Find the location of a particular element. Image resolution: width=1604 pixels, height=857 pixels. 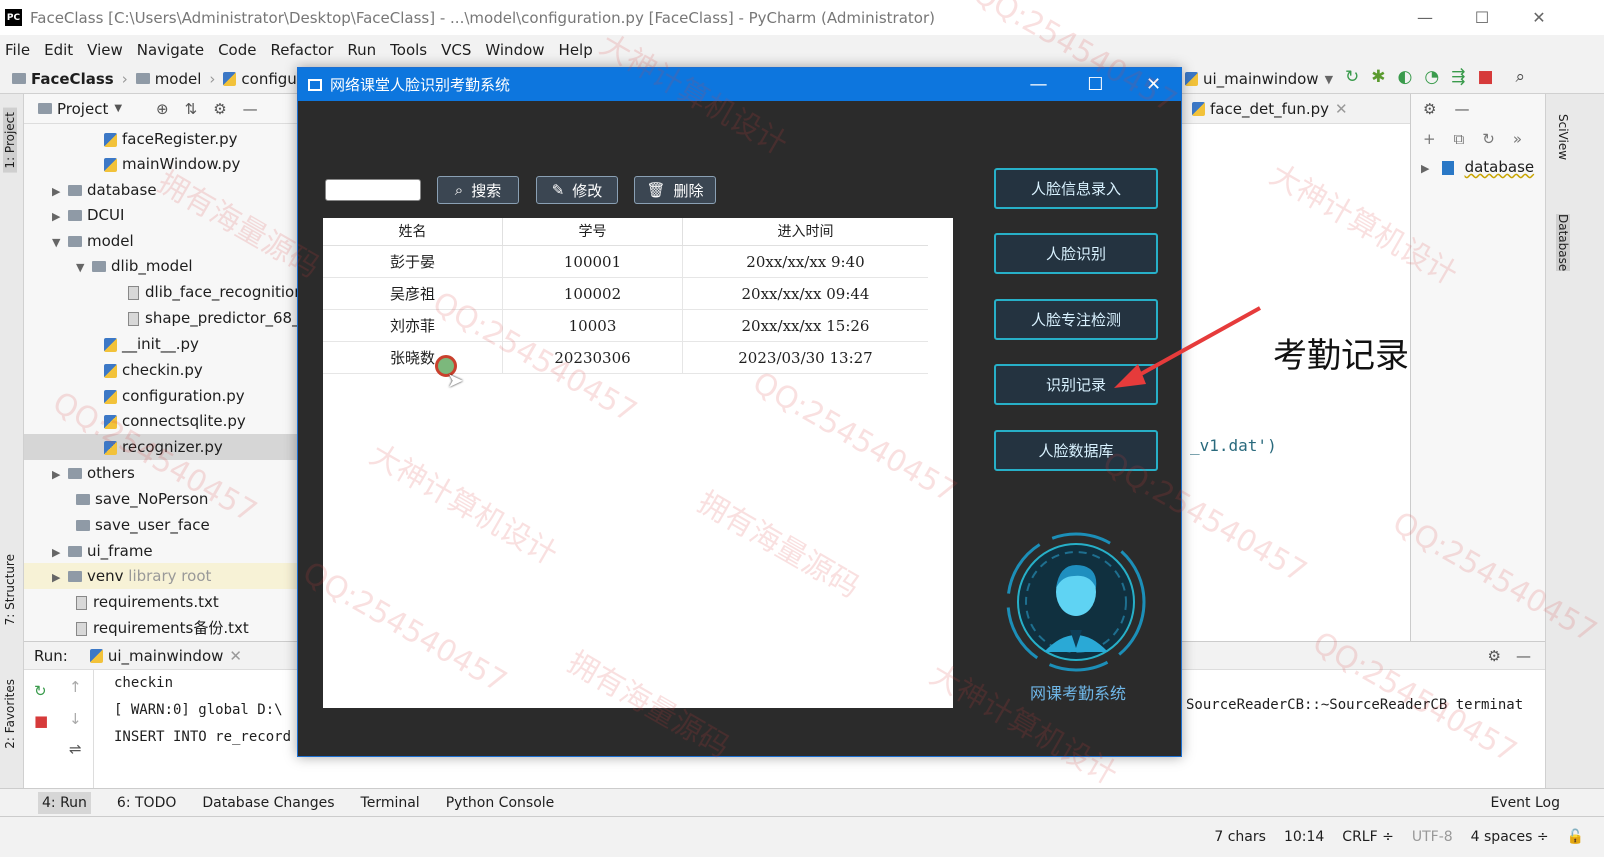

tree-item: checkin.py is located at coordinates (153, 370).